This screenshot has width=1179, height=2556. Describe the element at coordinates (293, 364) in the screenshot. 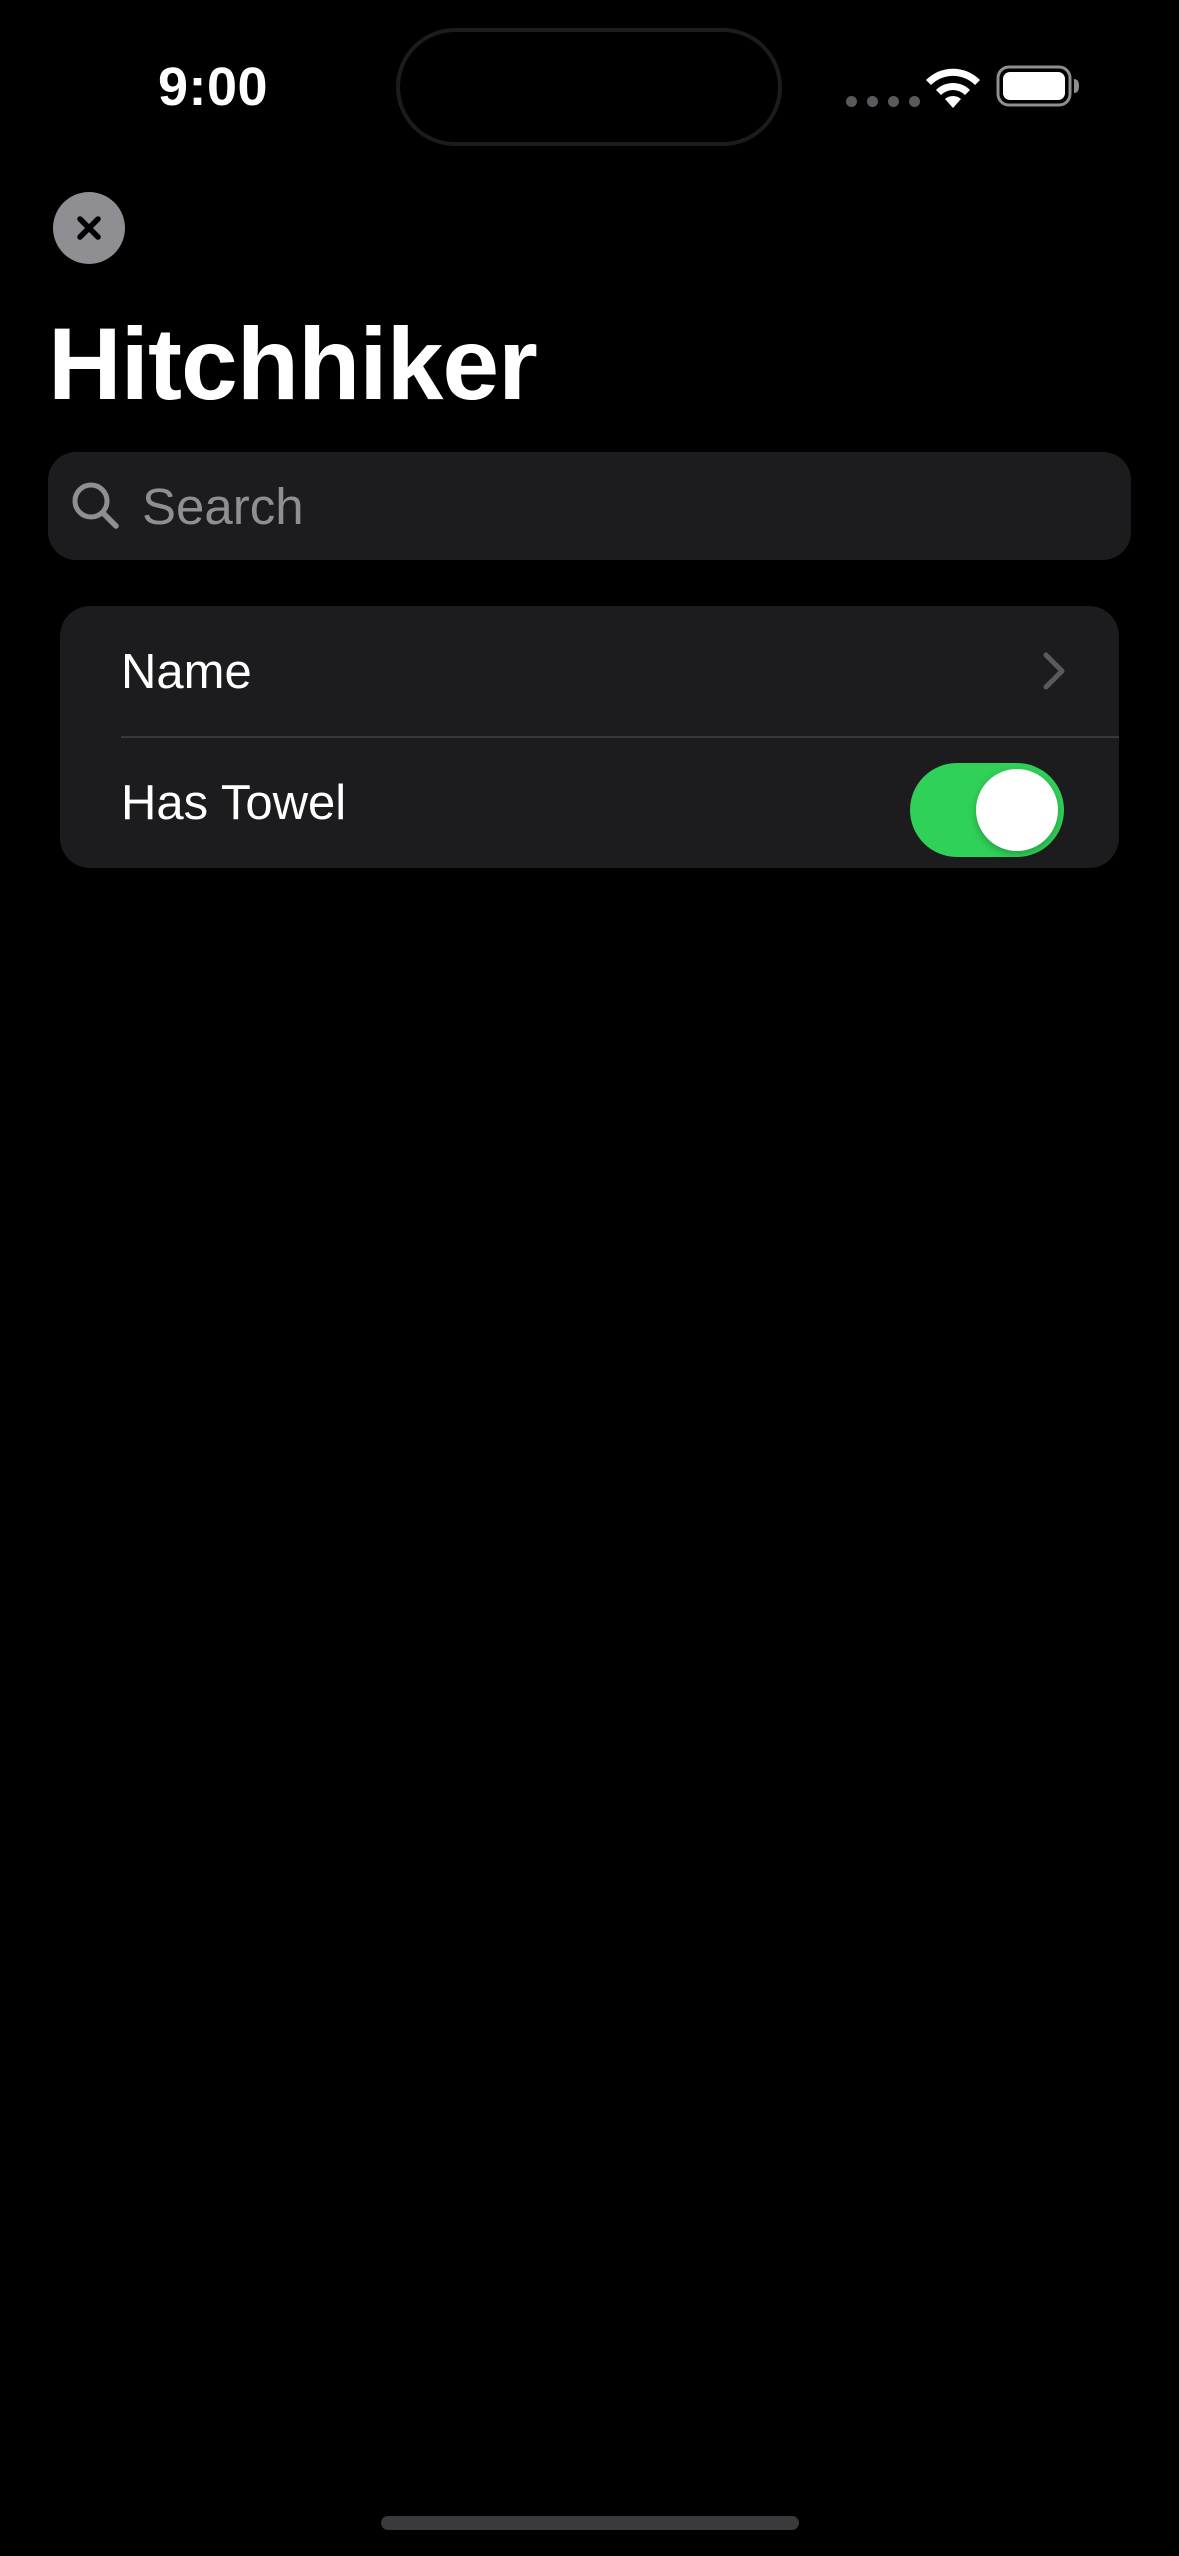

I see `page-title: Hitchhiker` at that location.